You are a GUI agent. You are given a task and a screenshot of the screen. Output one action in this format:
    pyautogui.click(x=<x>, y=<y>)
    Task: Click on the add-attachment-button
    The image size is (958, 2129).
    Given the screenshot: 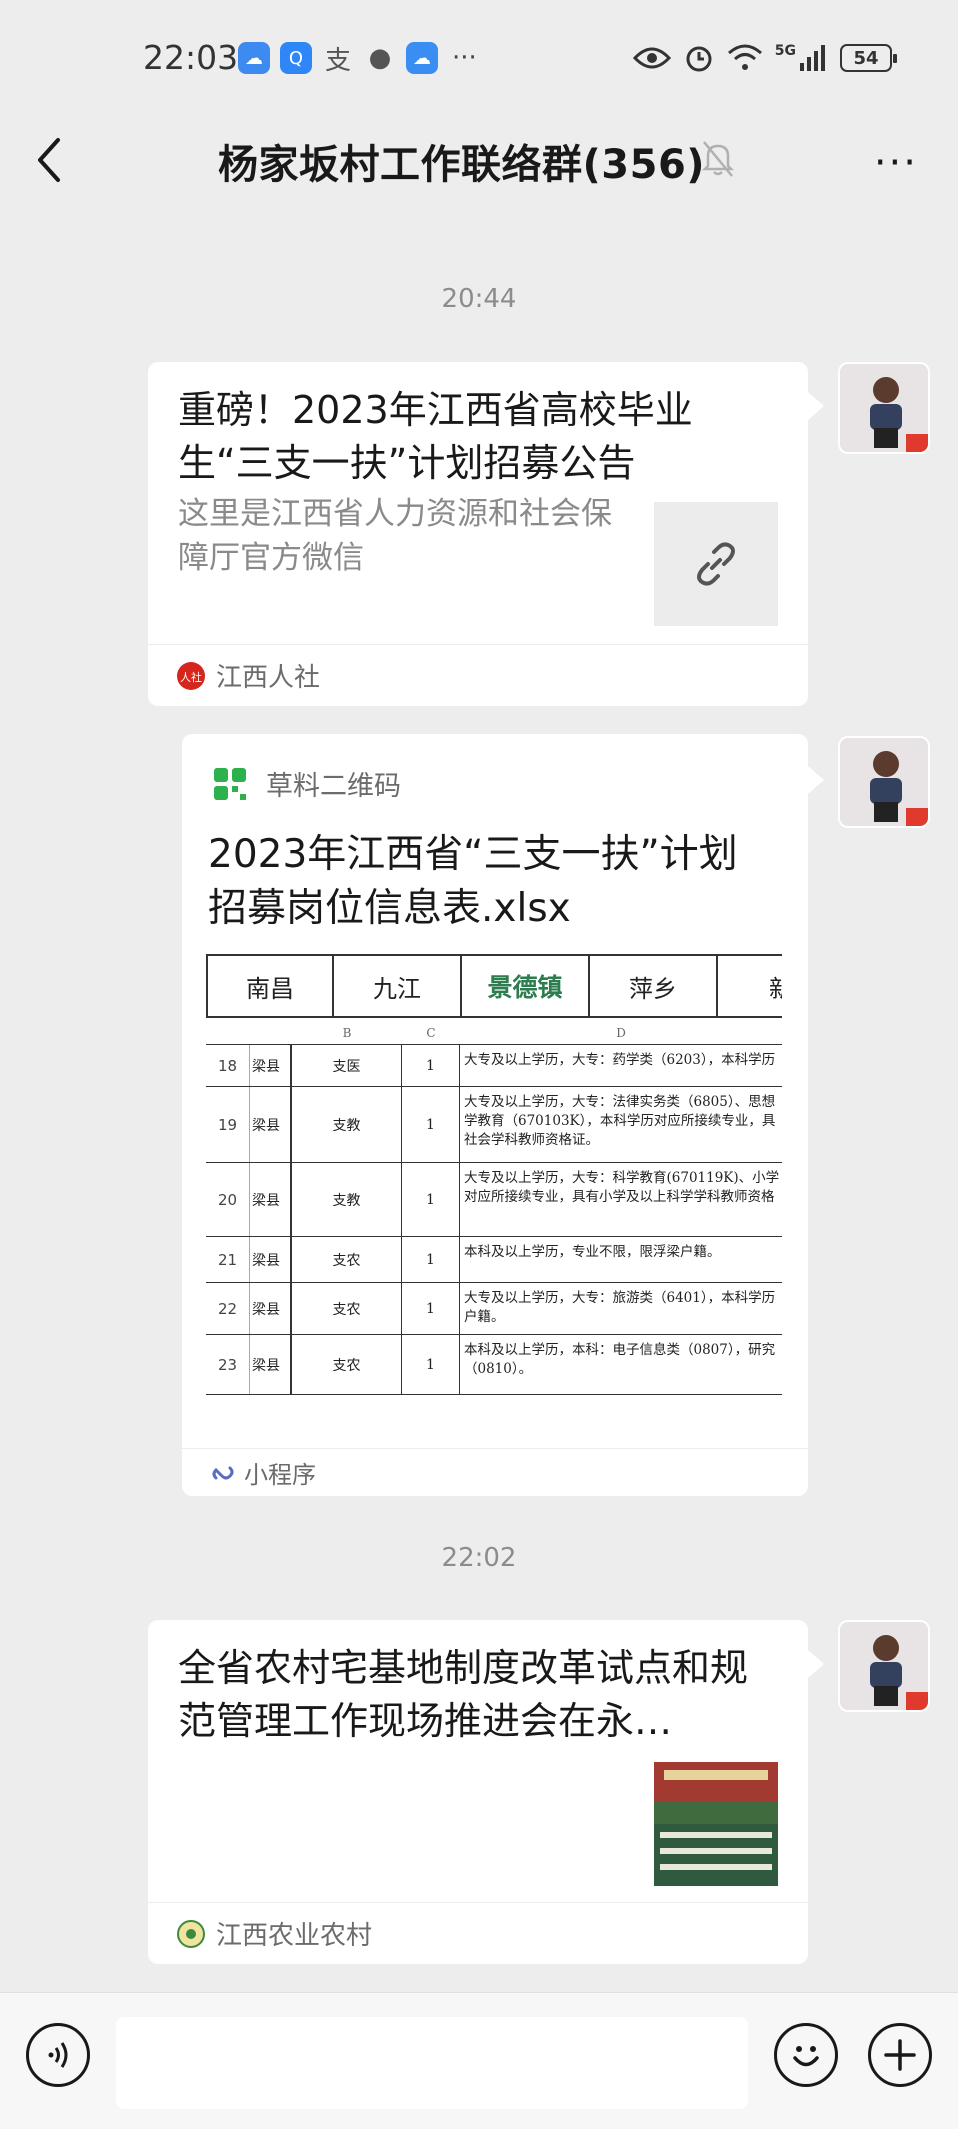 What is the action you would take?
    pyautogui.click(x=900, y=2055)
    